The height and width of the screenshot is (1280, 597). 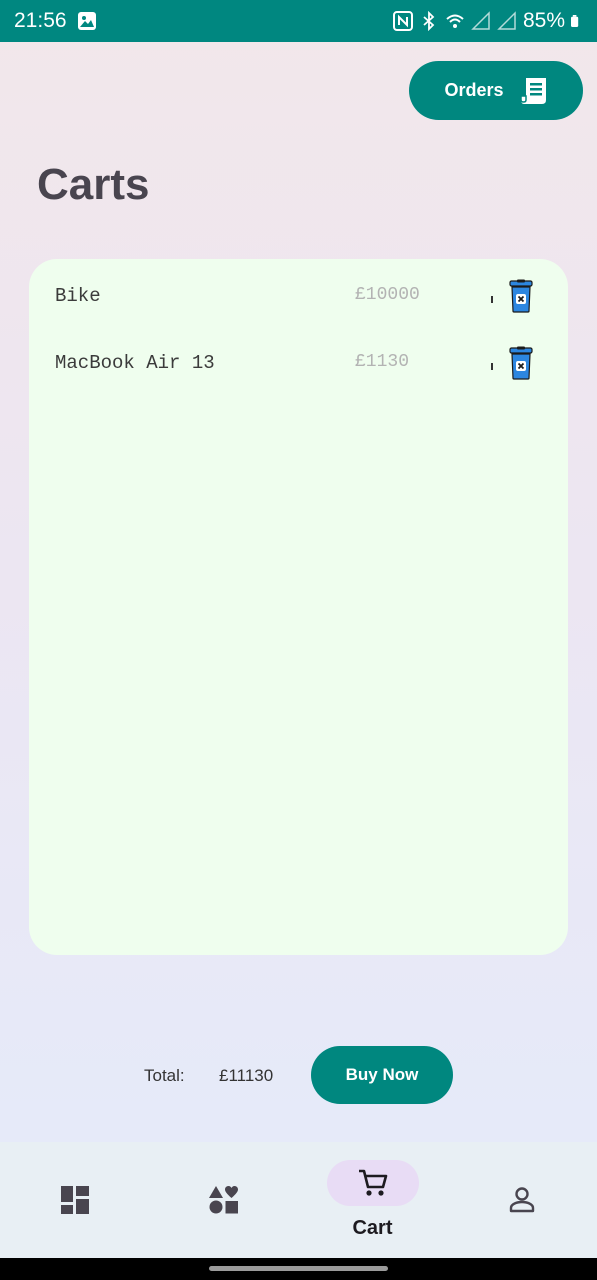 I want to click on orders-button: Orders, so click(x=496, y=90).